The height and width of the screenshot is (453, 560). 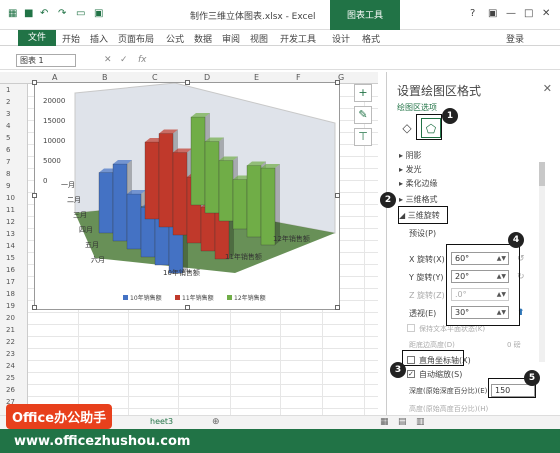 I want to click on save-as-icon: ▣, so click(x=98, y=13).